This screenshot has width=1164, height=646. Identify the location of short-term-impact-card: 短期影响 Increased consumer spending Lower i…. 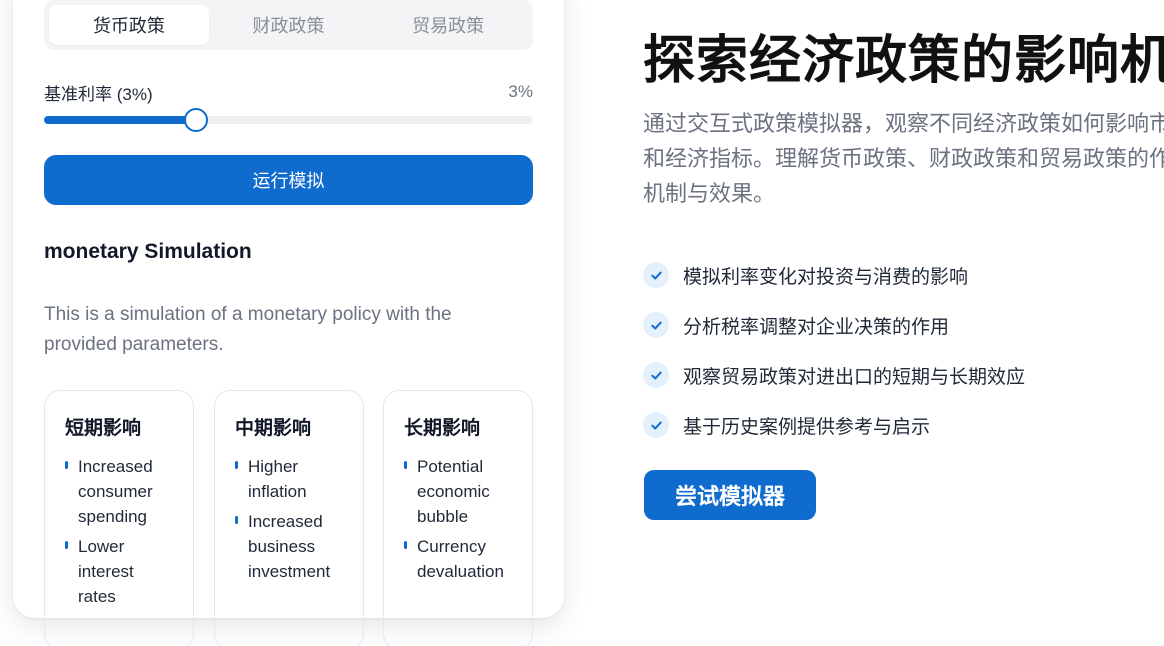
(119, 518).